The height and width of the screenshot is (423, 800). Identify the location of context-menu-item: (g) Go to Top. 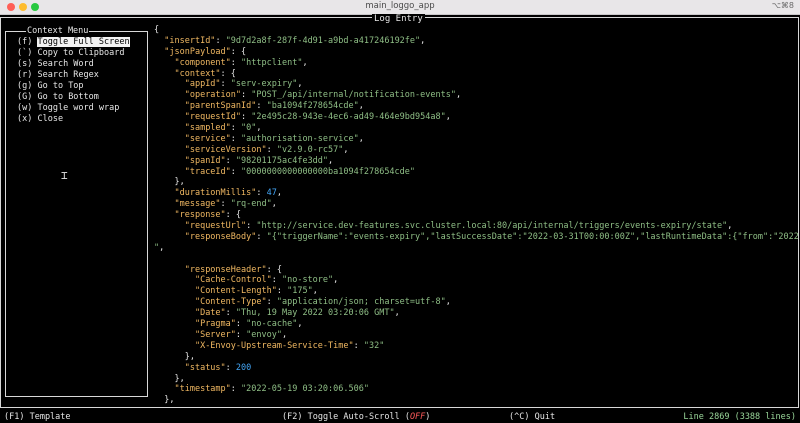
(73, 86).